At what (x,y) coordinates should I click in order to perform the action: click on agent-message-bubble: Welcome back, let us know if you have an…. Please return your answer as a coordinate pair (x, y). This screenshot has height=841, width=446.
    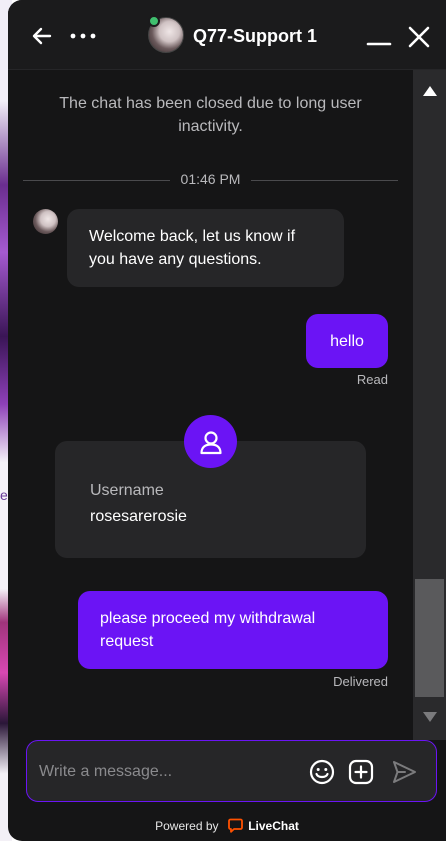
    Looking at the image, I should click on (205, 248).